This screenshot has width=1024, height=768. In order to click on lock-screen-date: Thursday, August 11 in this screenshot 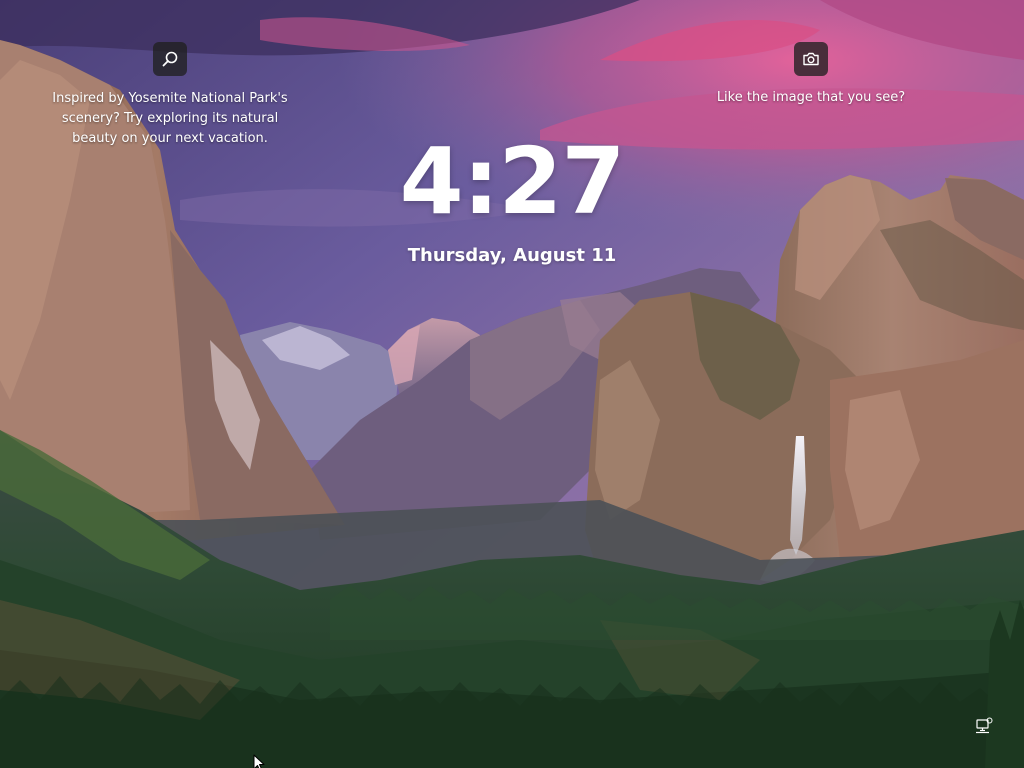, I will do `click(512, 255)`.